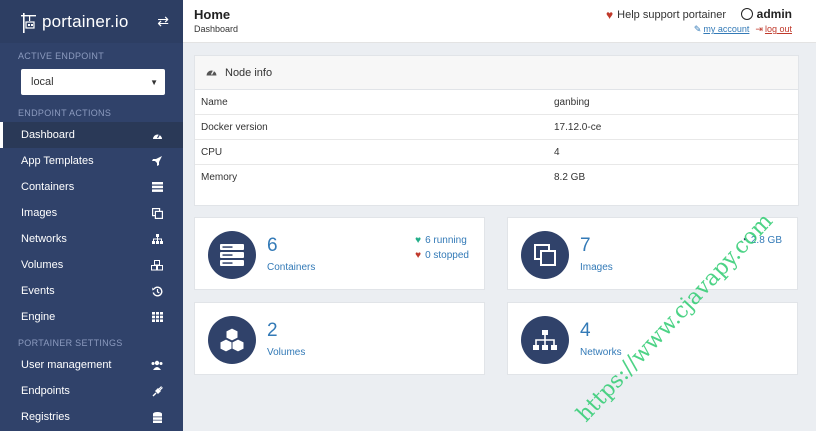 The image size is (816, 431). I want to click on images-label: Images, so click(596, 267).